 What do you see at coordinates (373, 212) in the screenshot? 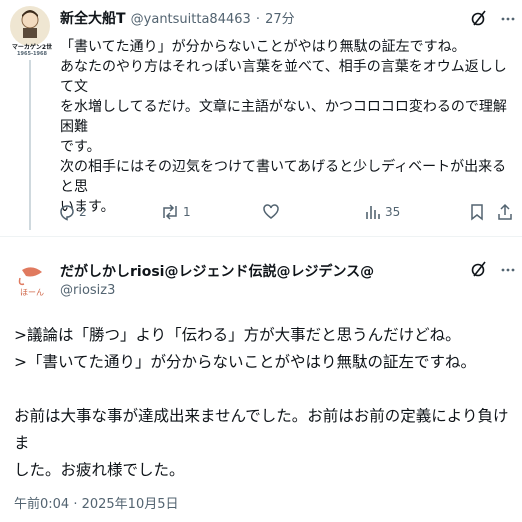
I see `views-icon` at bounding box center [373, 212].